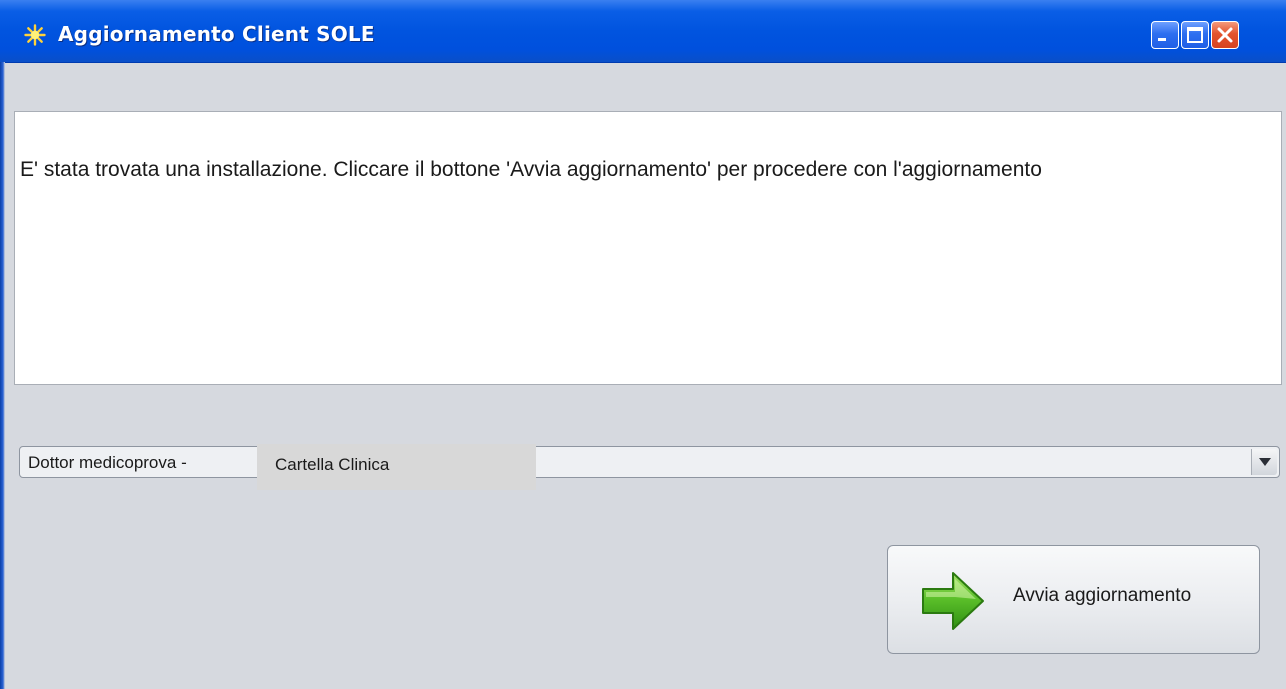  What do you see at coordinates (332, 464) in the screenshot?
I see `selector-highlight-text: Cartella Clinica` at bounding box center [332, 464].